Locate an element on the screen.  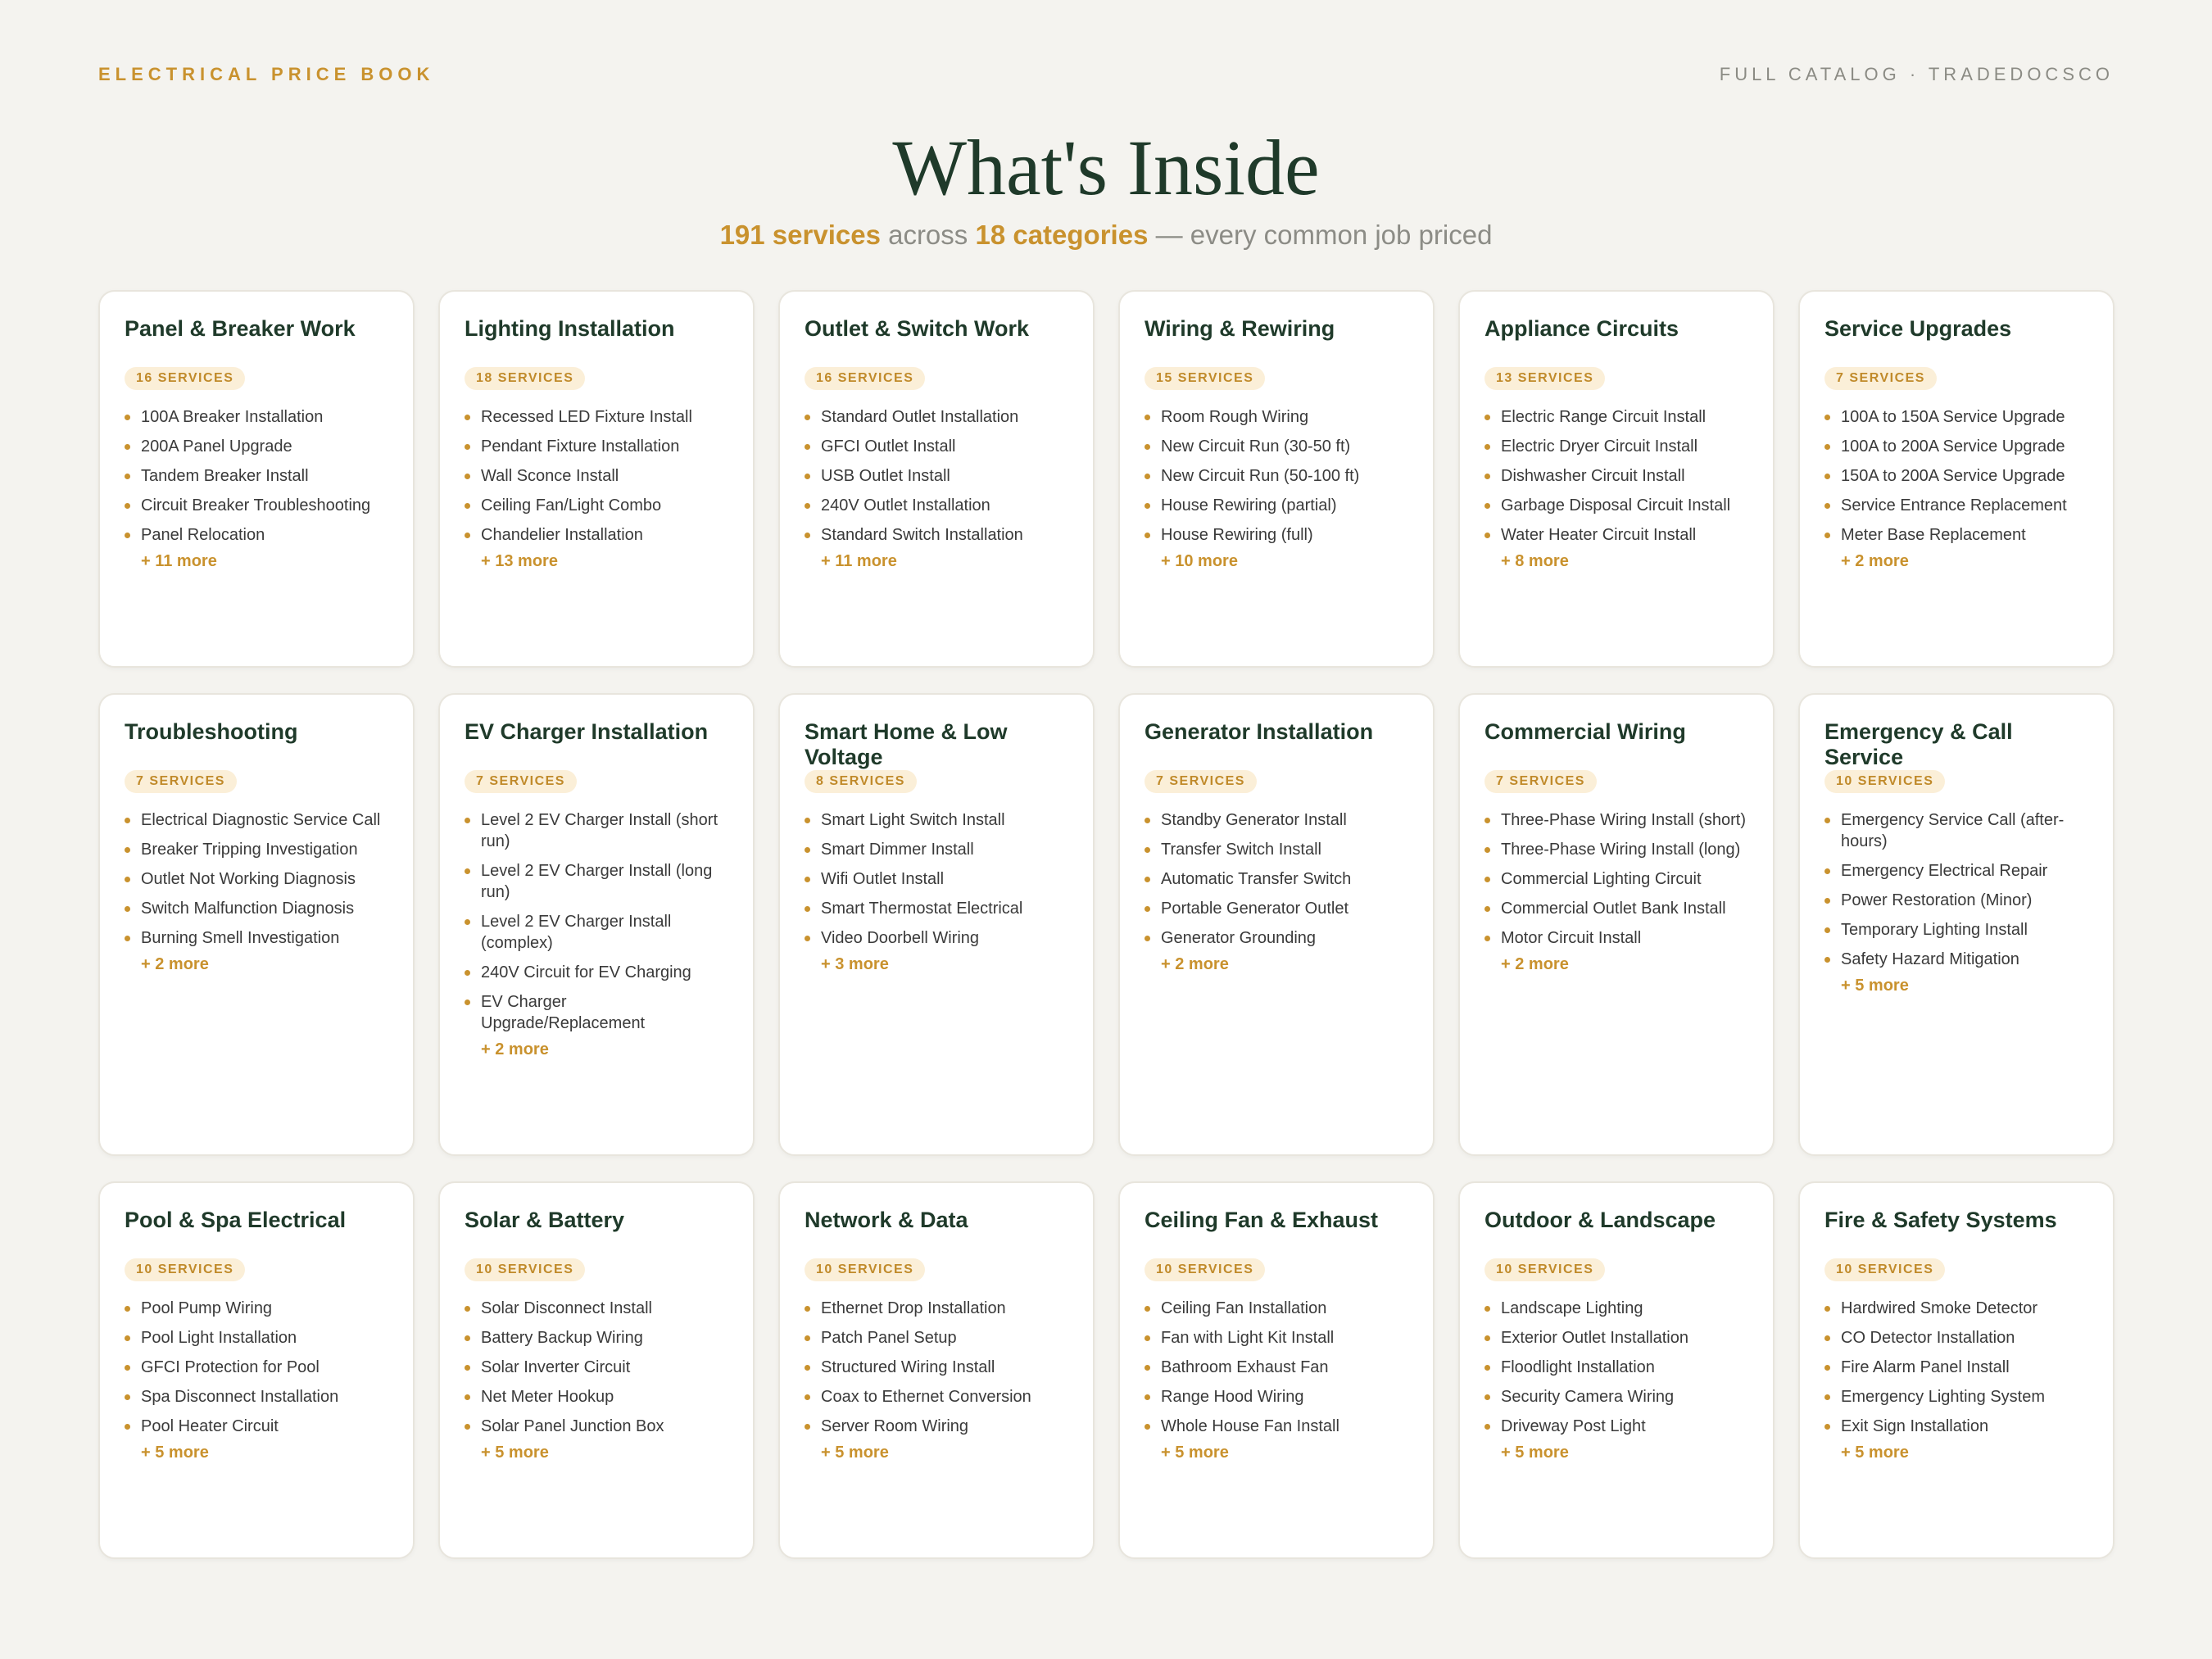
service-item: Generator Grounding is located at coordinates (1276, 938).